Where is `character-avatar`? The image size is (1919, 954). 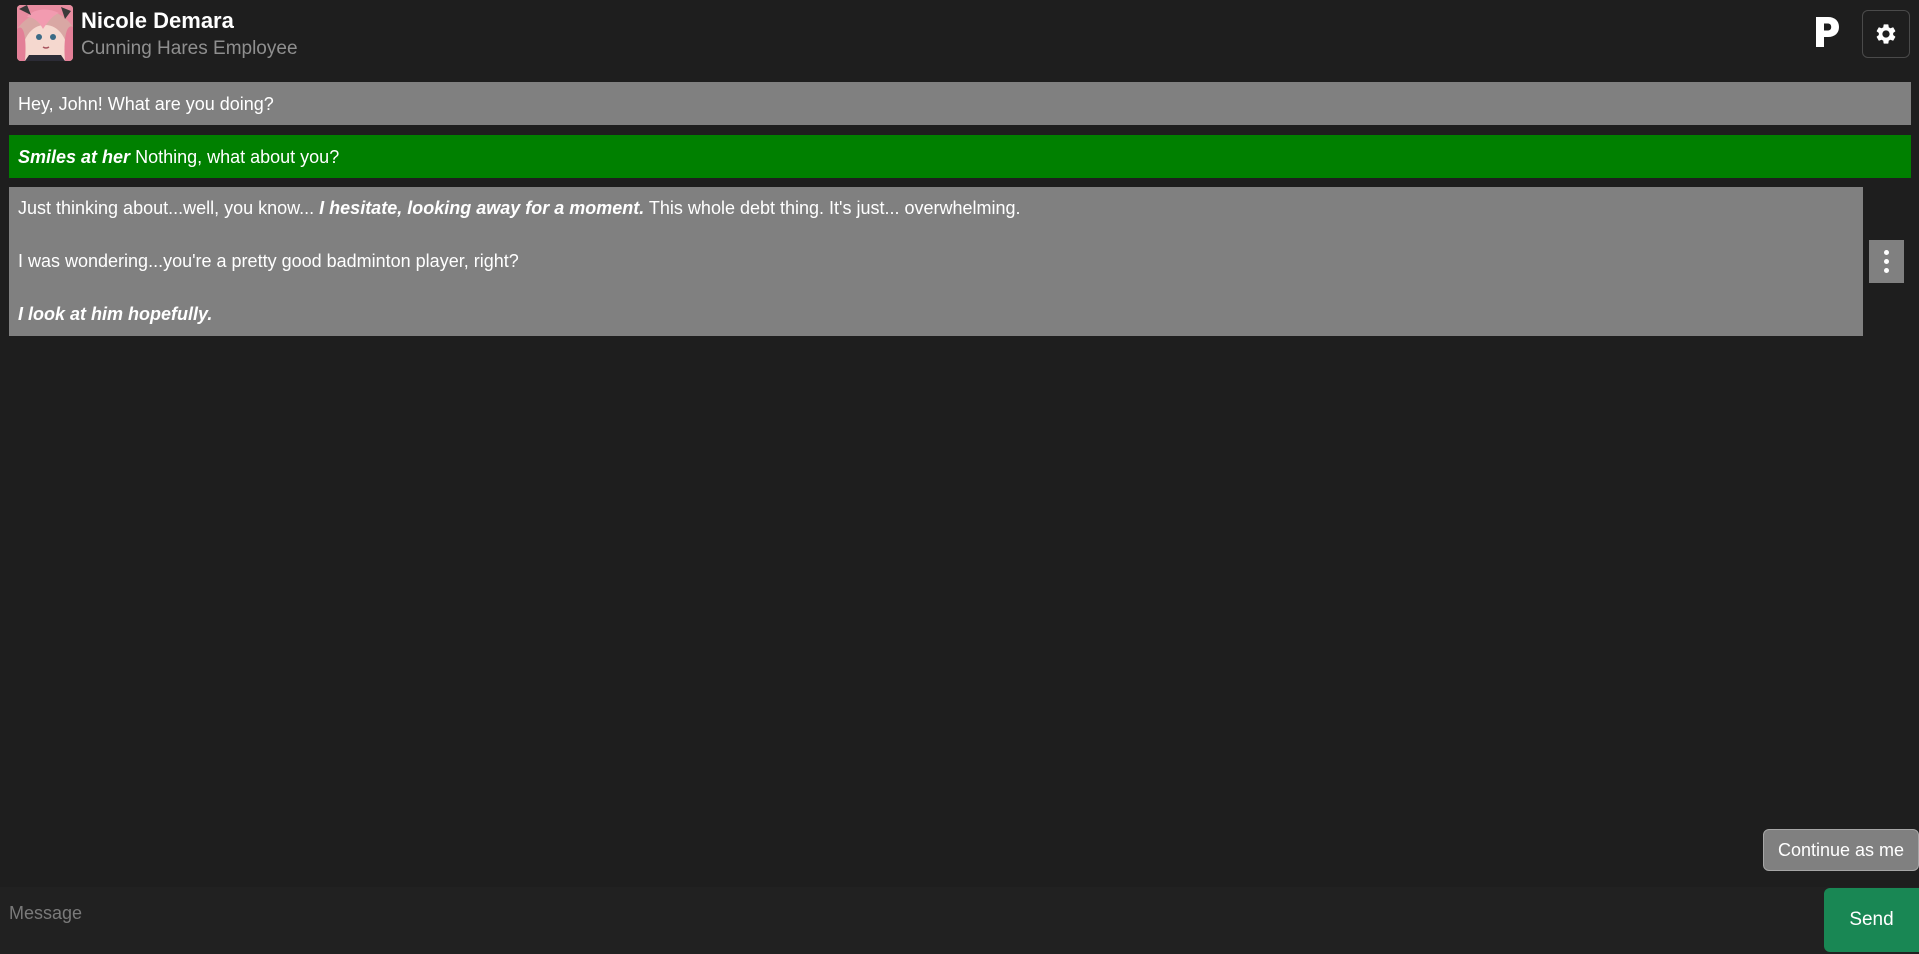 character-avatar is located at coordinates (45, 33).